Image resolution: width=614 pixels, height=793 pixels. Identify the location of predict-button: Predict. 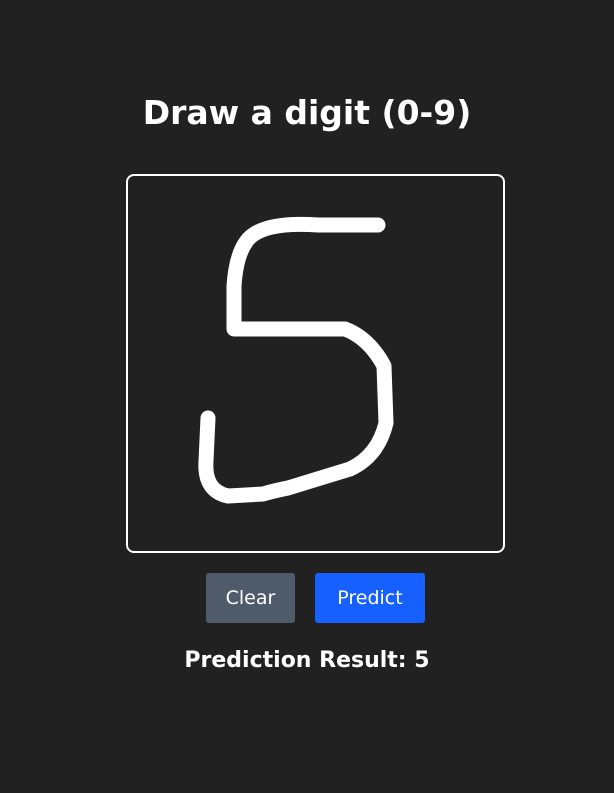
(370, 598).